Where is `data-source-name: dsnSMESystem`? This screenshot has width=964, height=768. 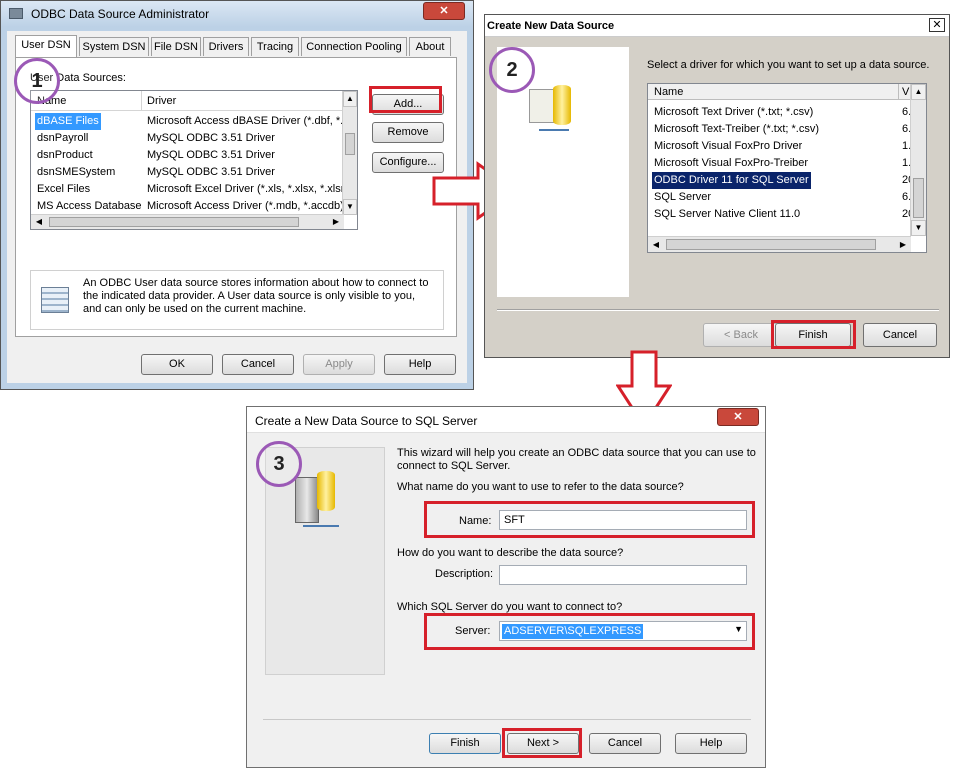
data-source-name: dsnSMESystem is located at coordinates (76, 172).